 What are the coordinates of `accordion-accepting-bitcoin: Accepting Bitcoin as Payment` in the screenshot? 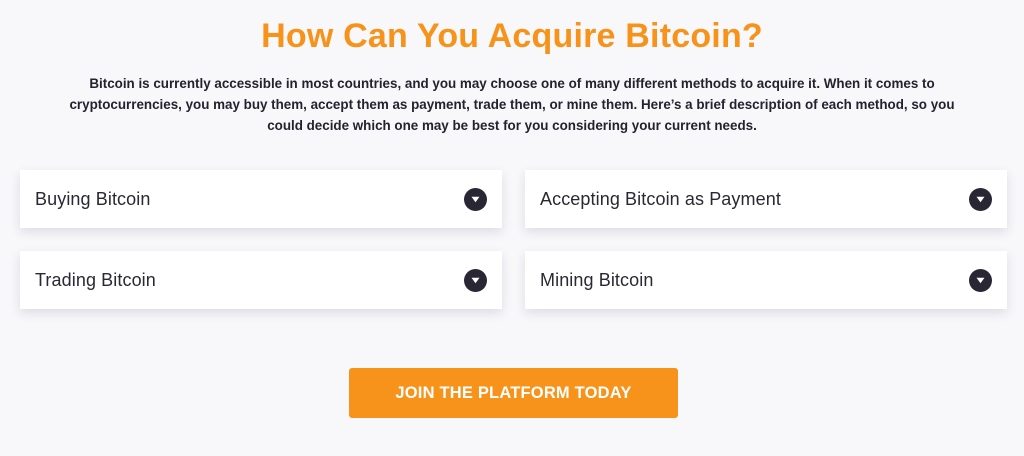 It's located at (766, 199).